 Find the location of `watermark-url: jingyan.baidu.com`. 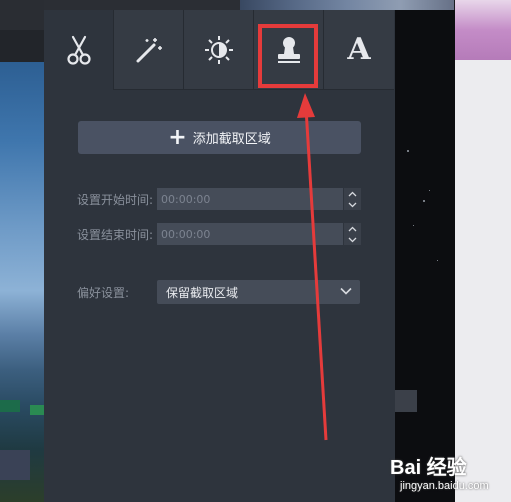

watermark-url: jingyan.baidu.com is located at coordinates (444, 486).